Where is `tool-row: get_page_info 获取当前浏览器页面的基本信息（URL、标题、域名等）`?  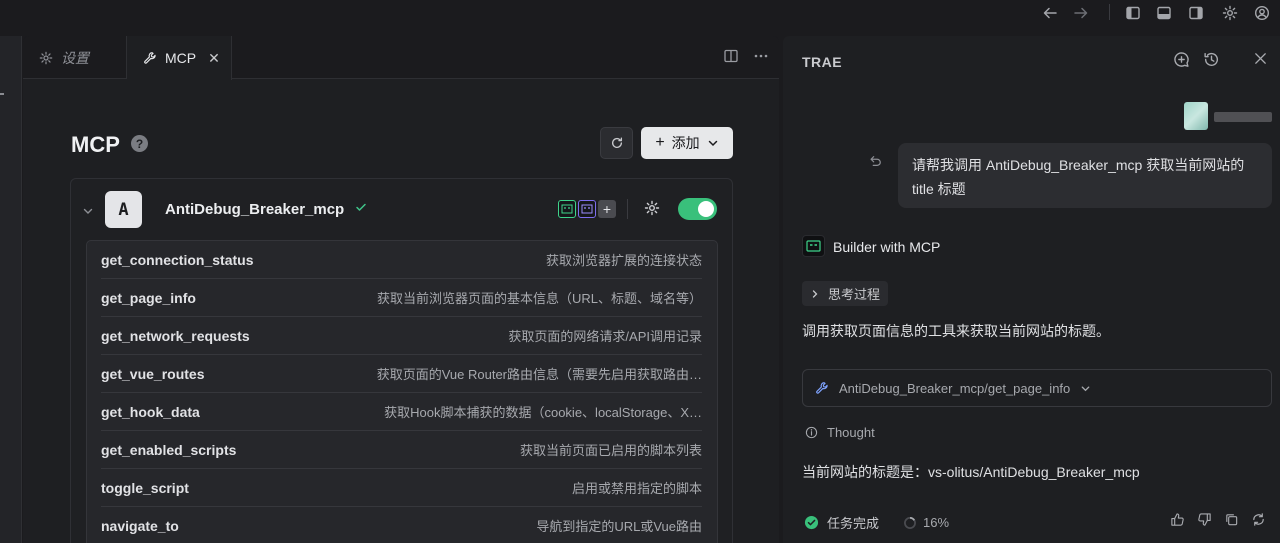
tool-row: get_page_info 获取当前浏览器页面的基本信息（URL、标题、域名等） is located at coordinates (401, 298).